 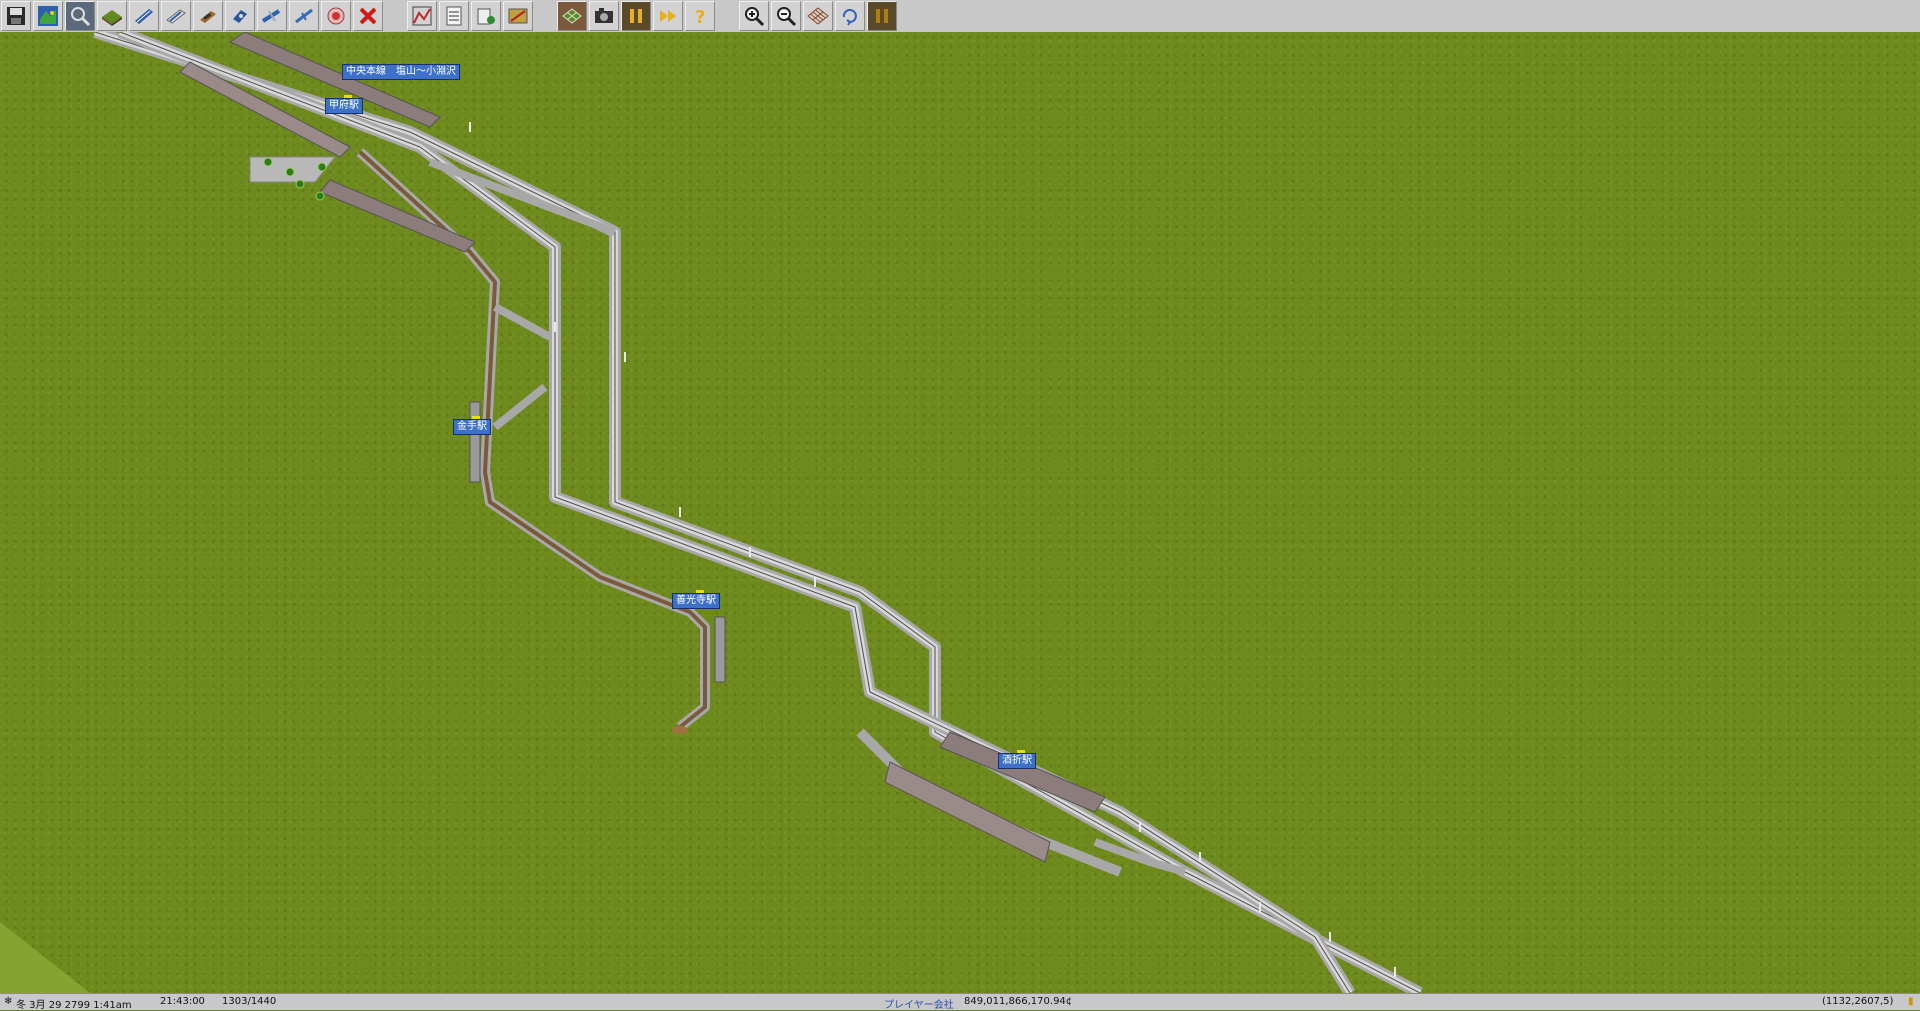 I want to click on station-label-sakaori: 酒折駅, so click(x=1017, y=759).